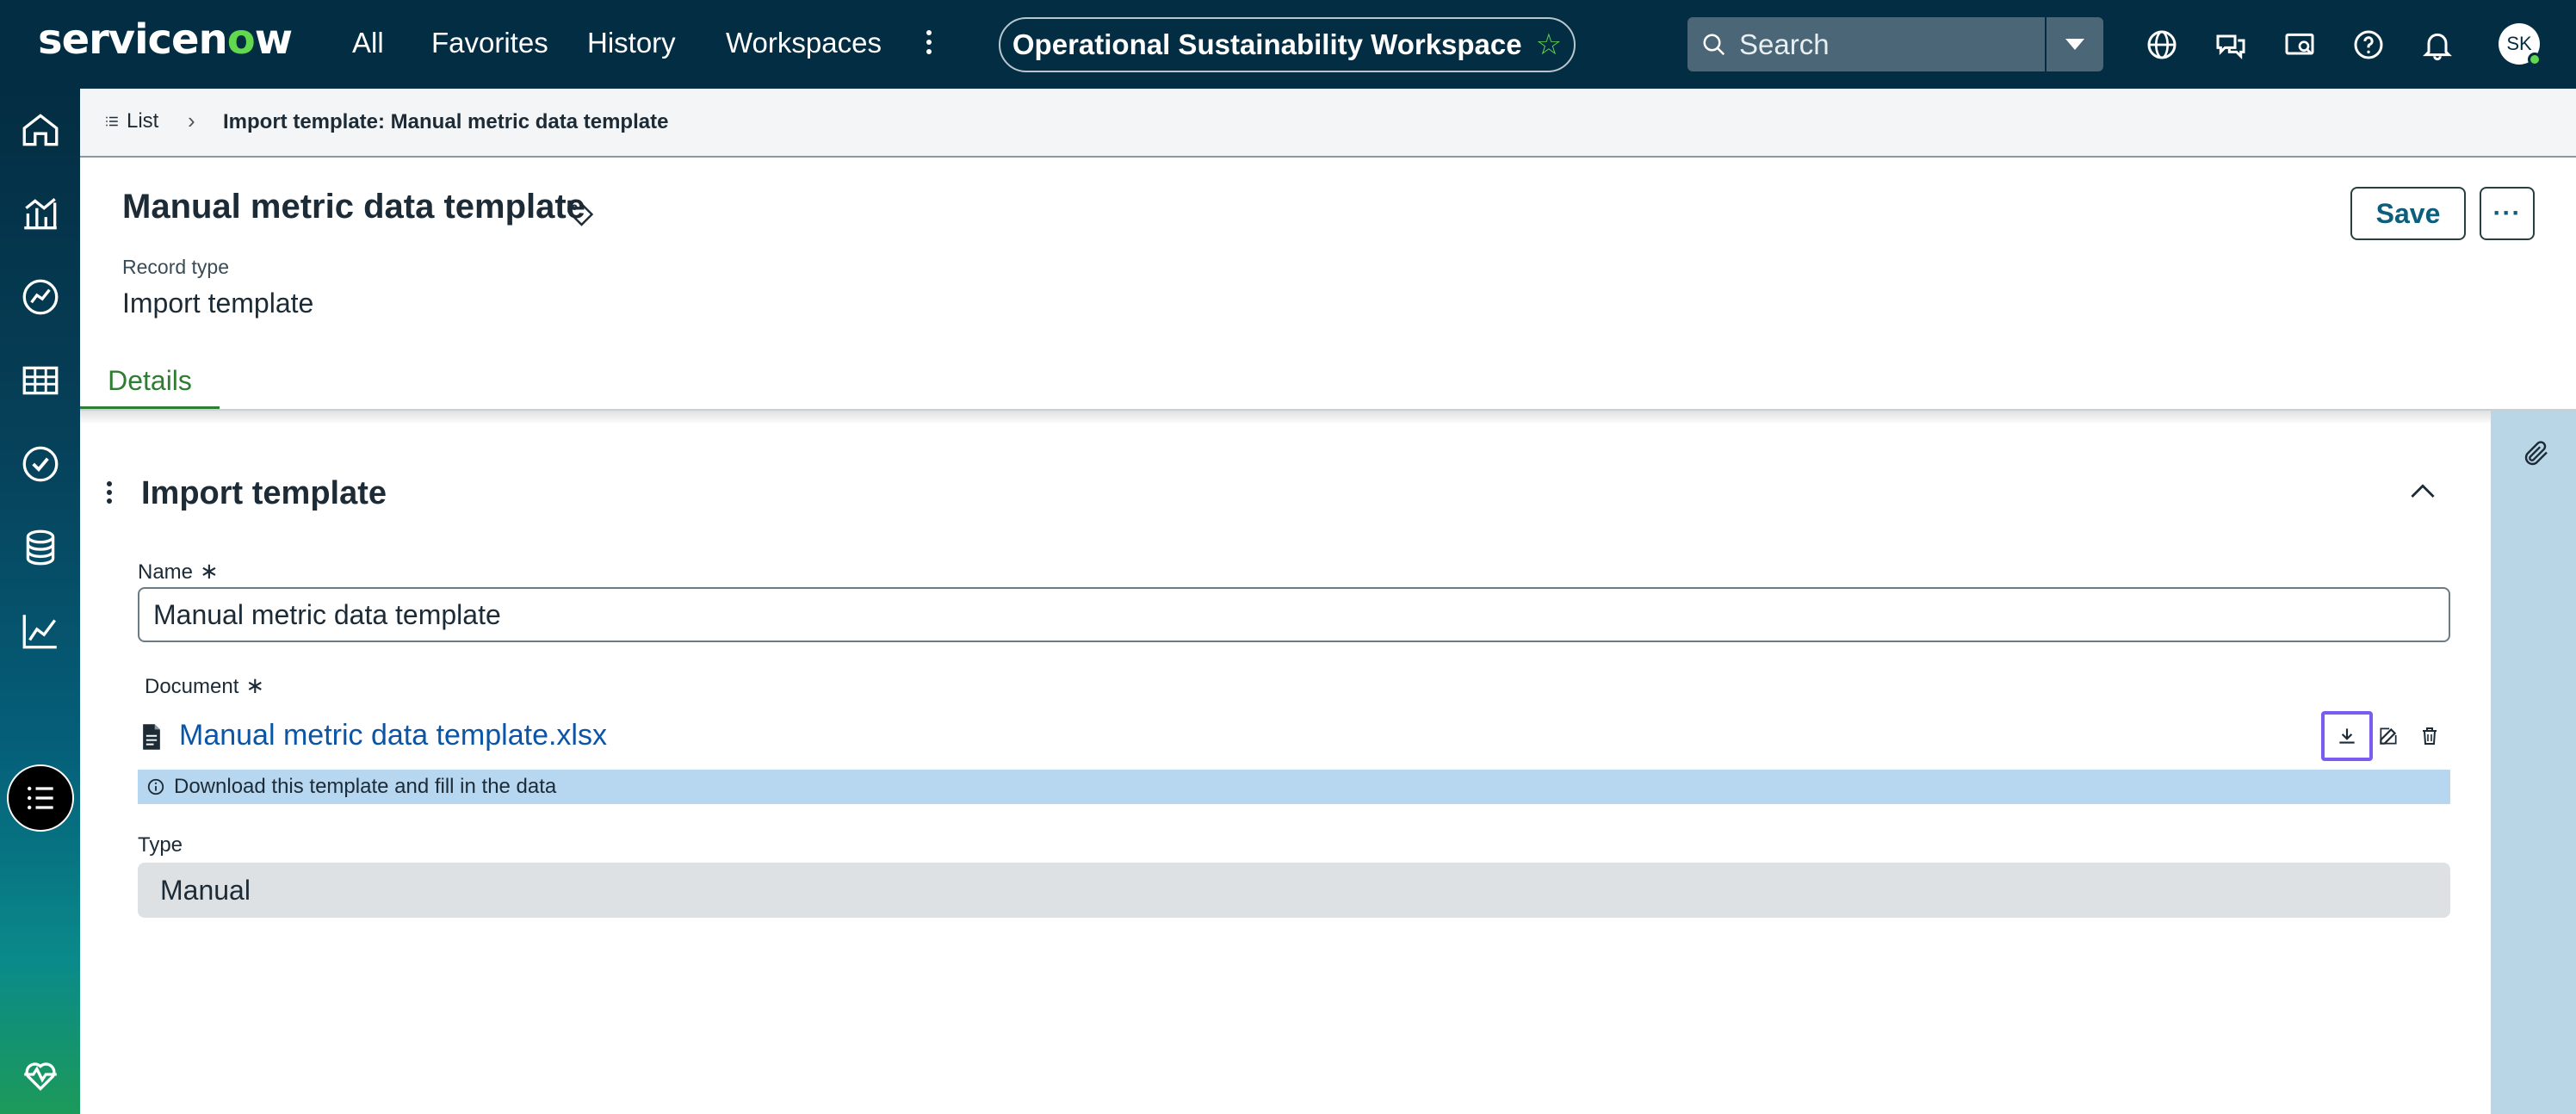 Image resolution: width=2576 pixels, height=1114 pixels. I want to click on breadcrumb-list-link: List, so click(131, 121).